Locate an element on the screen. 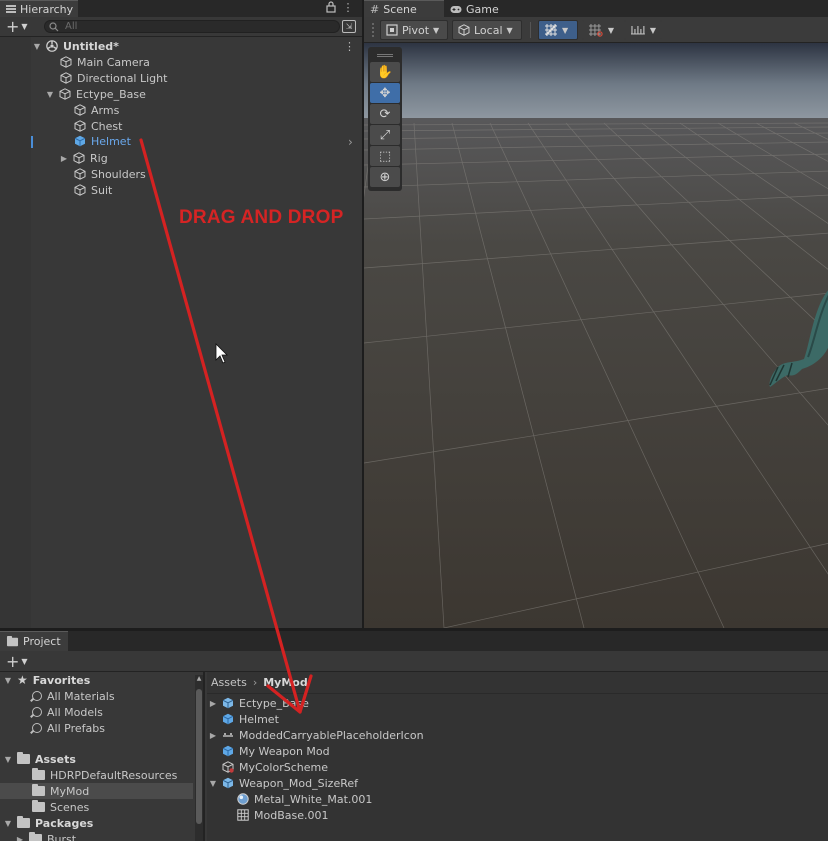  selection-marker is located at coordinates (32, 142).